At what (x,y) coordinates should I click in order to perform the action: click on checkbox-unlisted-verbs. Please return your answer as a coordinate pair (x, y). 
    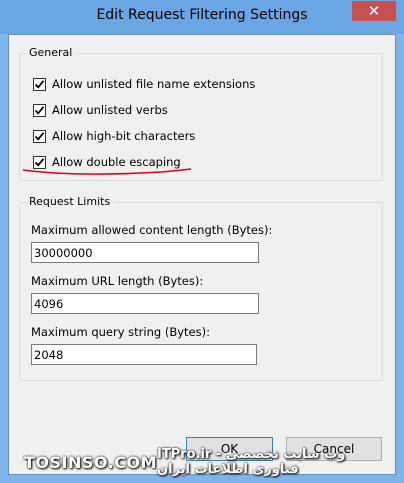
    Looking at the image, I should click on (39, 110).